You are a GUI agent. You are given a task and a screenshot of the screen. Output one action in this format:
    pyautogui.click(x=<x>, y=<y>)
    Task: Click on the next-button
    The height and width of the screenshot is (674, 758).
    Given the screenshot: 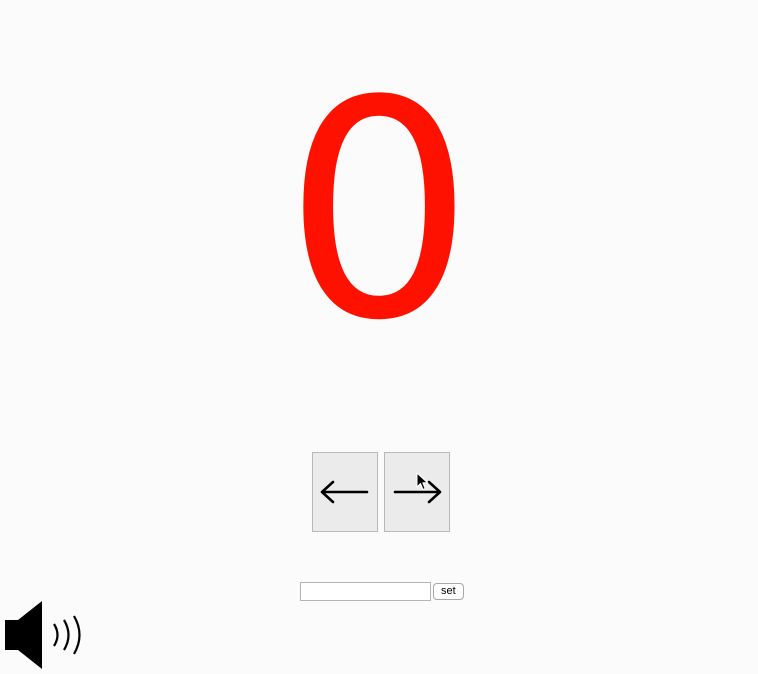 What is the action you would take?
    pyautogui.click(x=417, y=492)
    